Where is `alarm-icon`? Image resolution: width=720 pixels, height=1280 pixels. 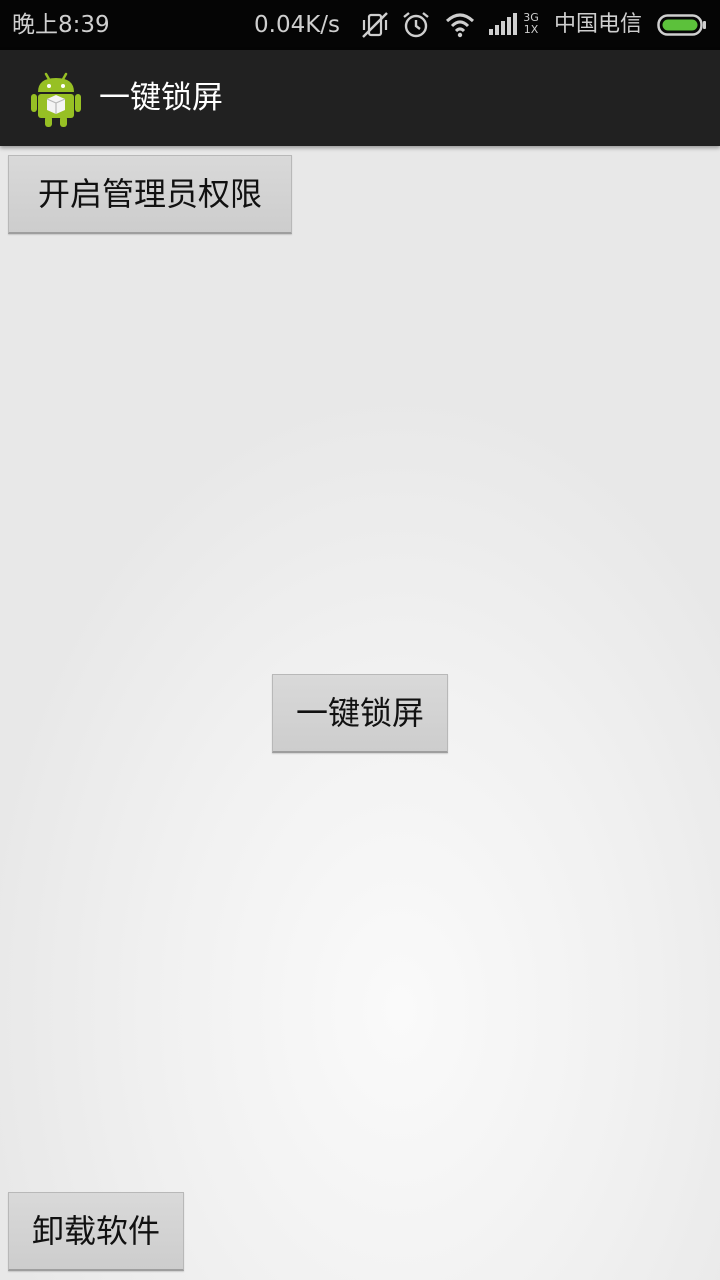
alarm-icon is located at coordinates (416, 25).